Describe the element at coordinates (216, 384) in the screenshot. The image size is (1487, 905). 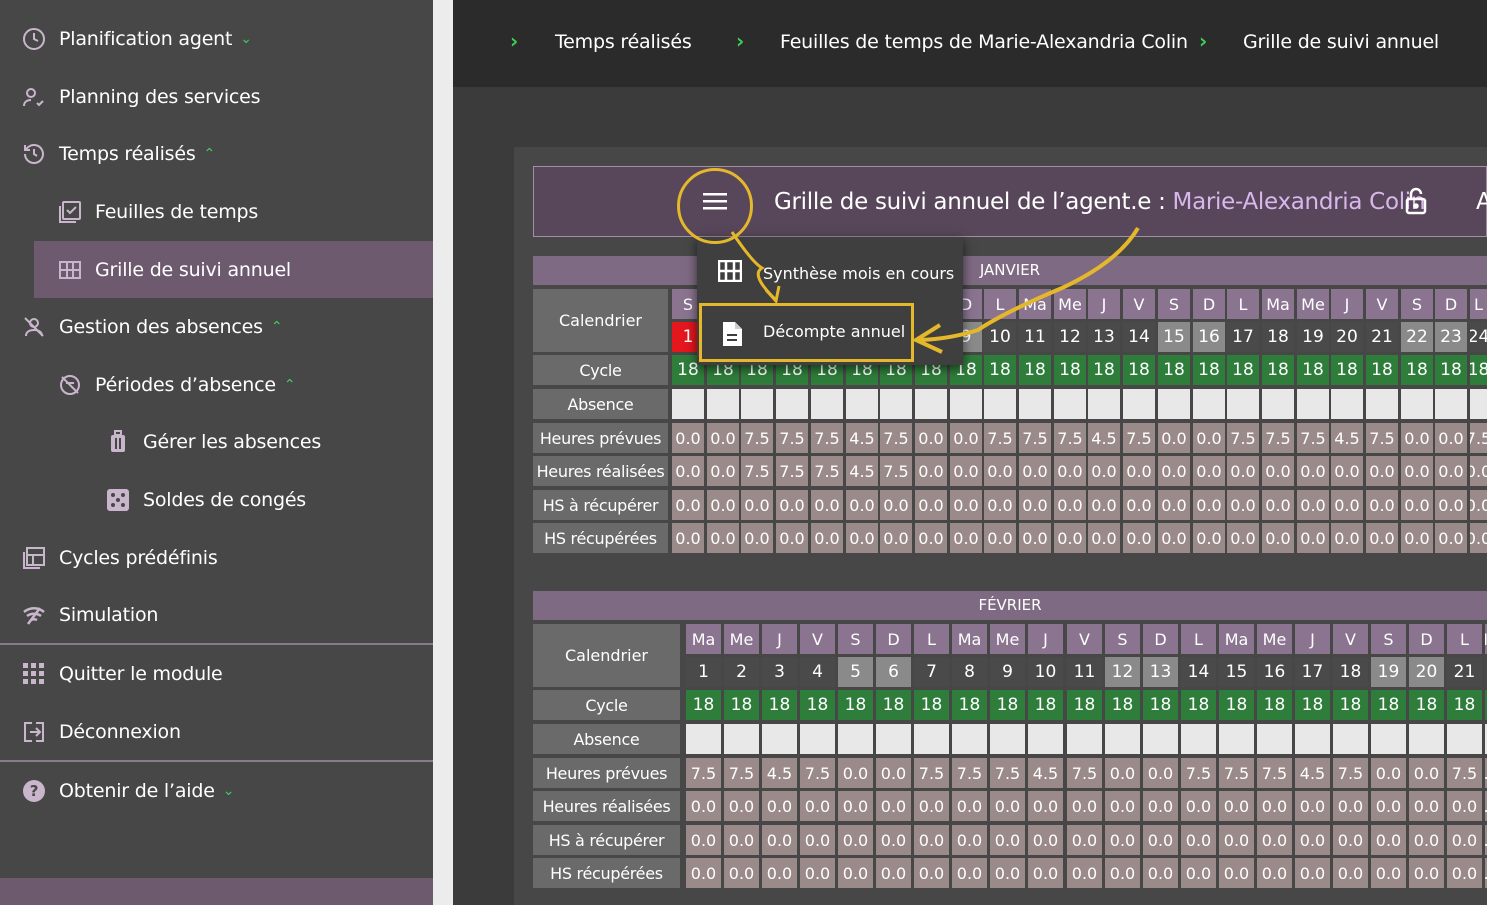
I see `nav-periodes-absence: Périodes d’absence ⌃` at that location.